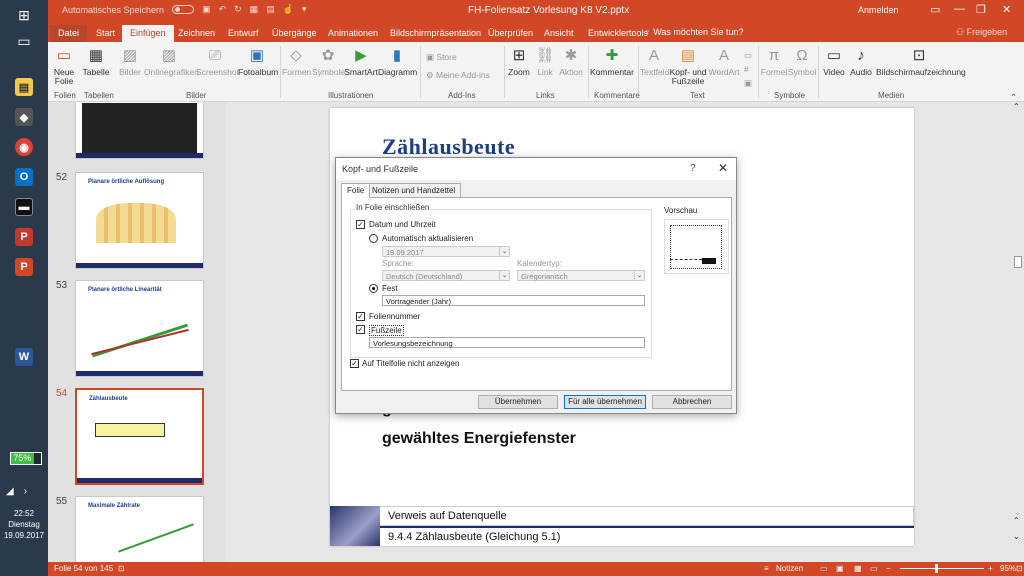 The image size is (1024, 576). What do you see at coordinates (206, 9) in the screenshot?
I see `save-icon: ▣` at bounding box center [206, 9].